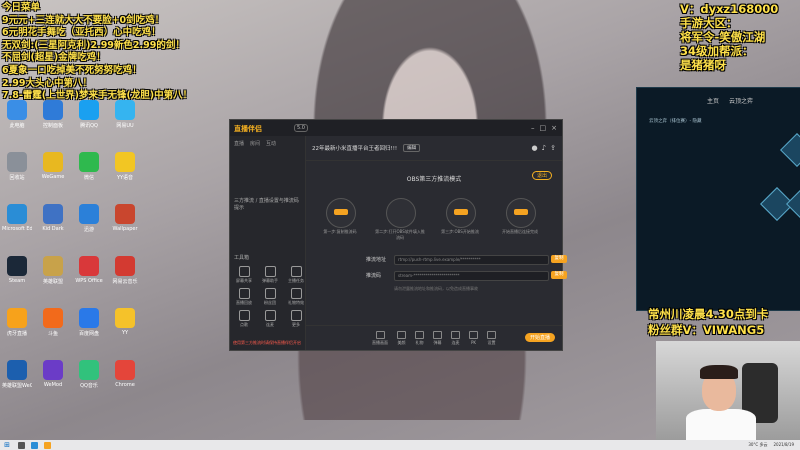 This screenshot has height=450, width=800. I want to click on tab-room: 房间, so click(255, 143).